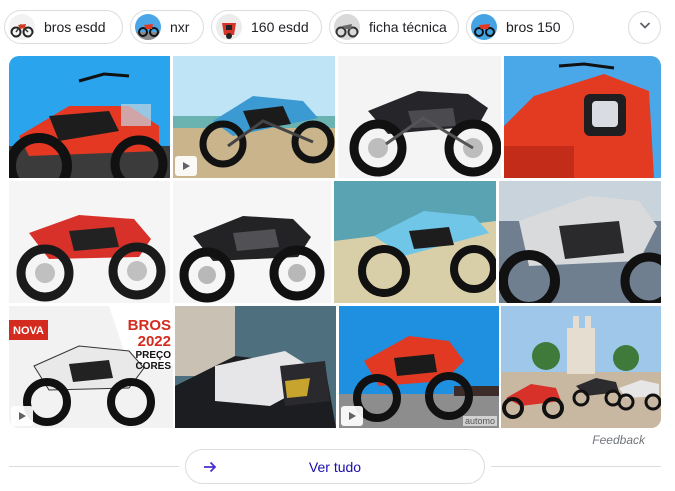 The width and height of the screenshot is (675, 491). I want to click on chip-ficha-tecnica: ficha técnica, so click(394, 27).